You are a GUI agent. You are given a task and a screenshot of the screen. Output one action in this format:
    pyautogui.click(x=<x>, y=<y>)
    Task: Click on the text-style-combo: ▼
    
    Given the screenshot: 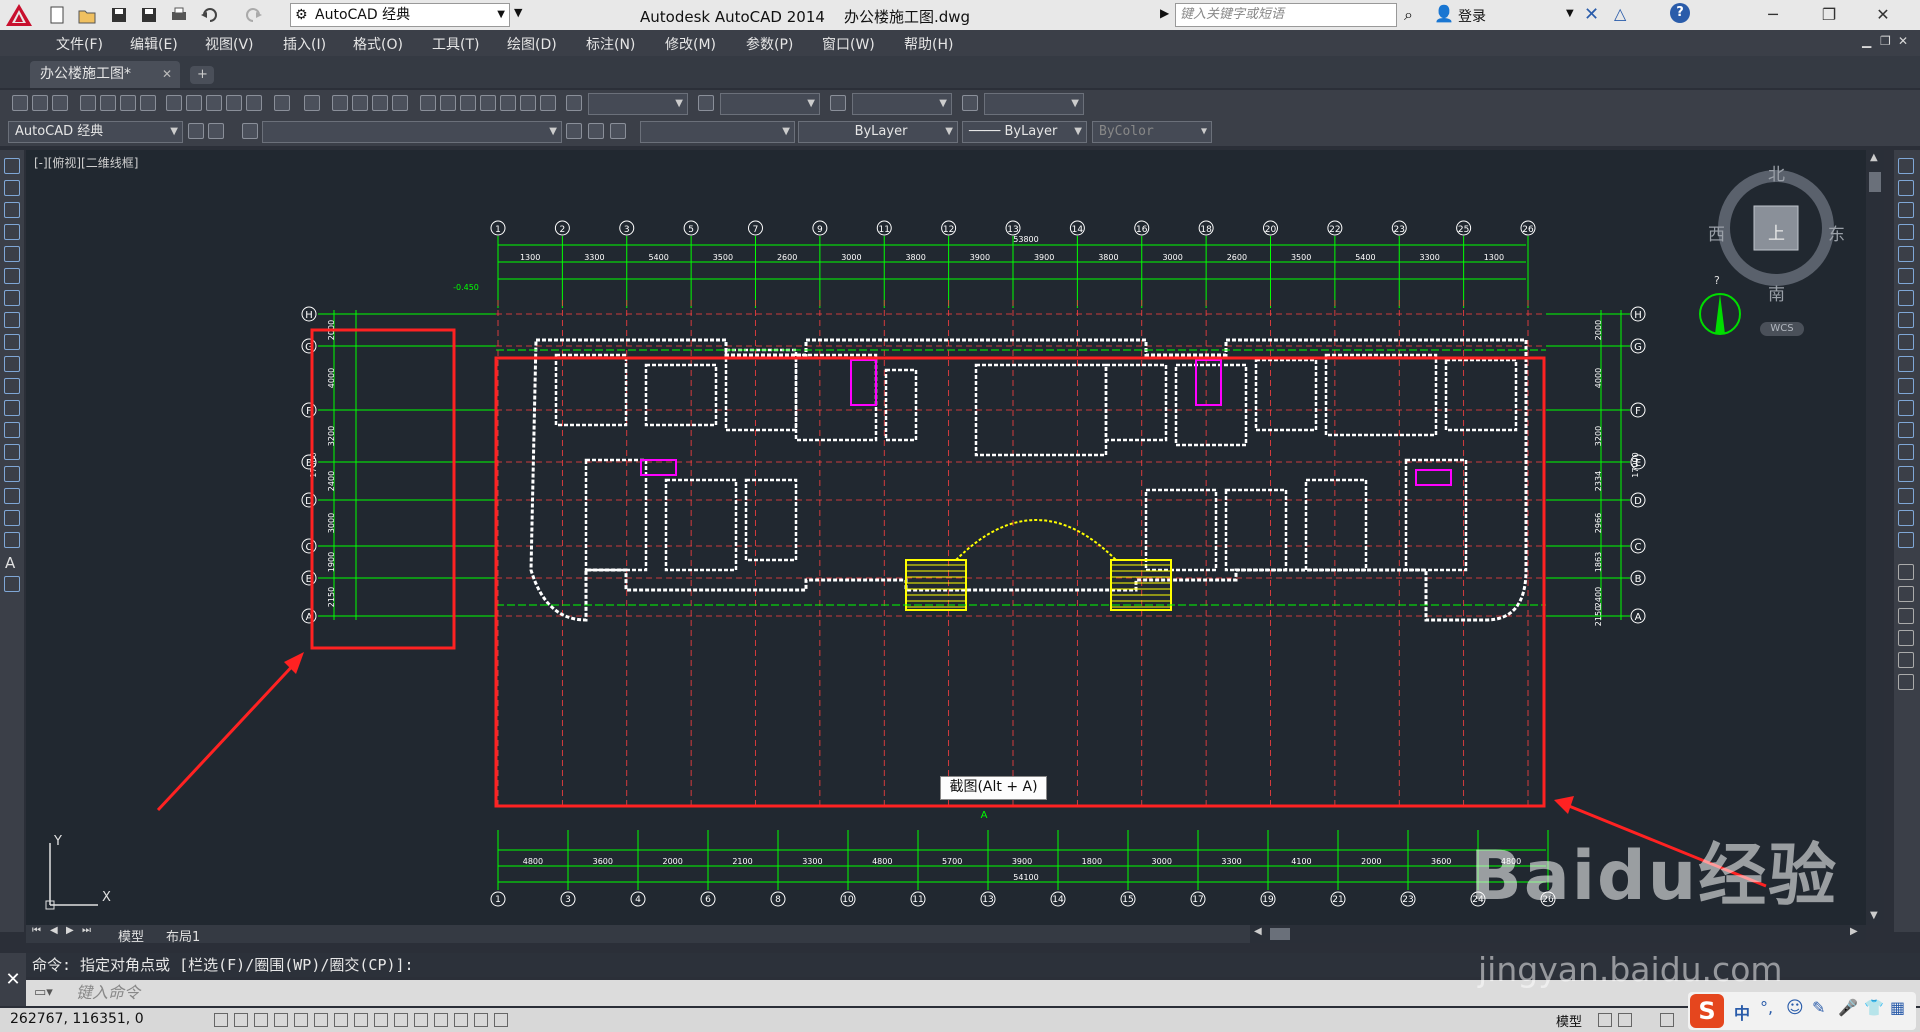 What is the action you would take?
    pyautogui.click(x=638, y=104)
    